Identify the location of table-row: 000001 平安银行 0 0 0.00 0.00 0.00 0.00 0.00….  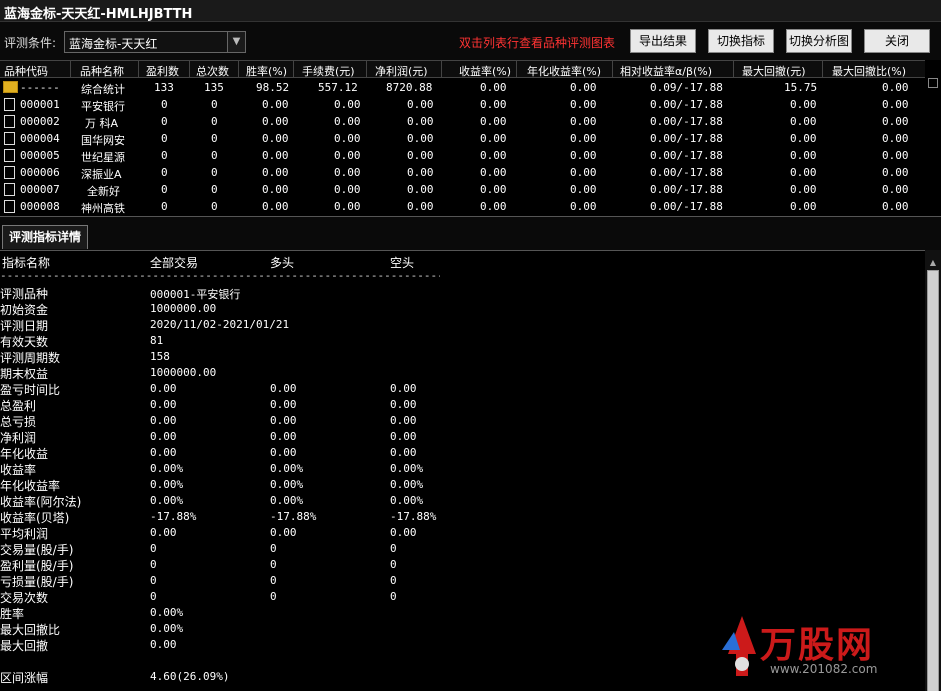
(462, 104).